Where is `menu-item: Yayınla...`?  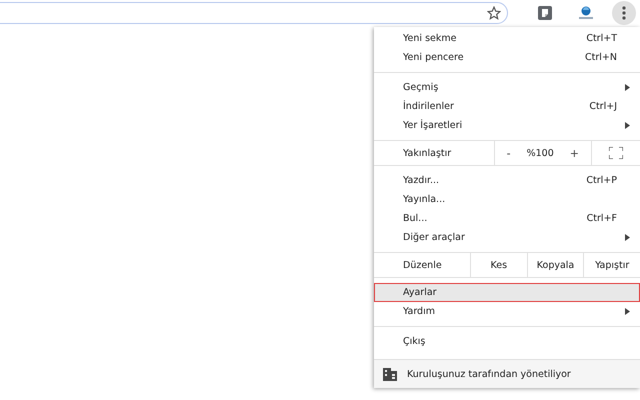 menu-item: Yayınla... is located at coordinates (507, 199).